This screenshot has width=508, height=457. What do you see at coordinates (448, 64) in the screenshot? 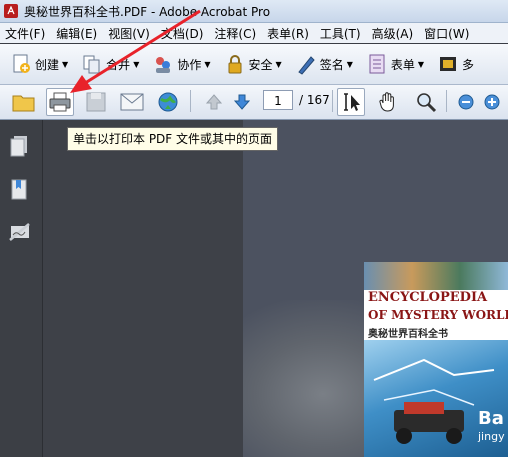
I see `film-icon` at bounding box center [448, 64].